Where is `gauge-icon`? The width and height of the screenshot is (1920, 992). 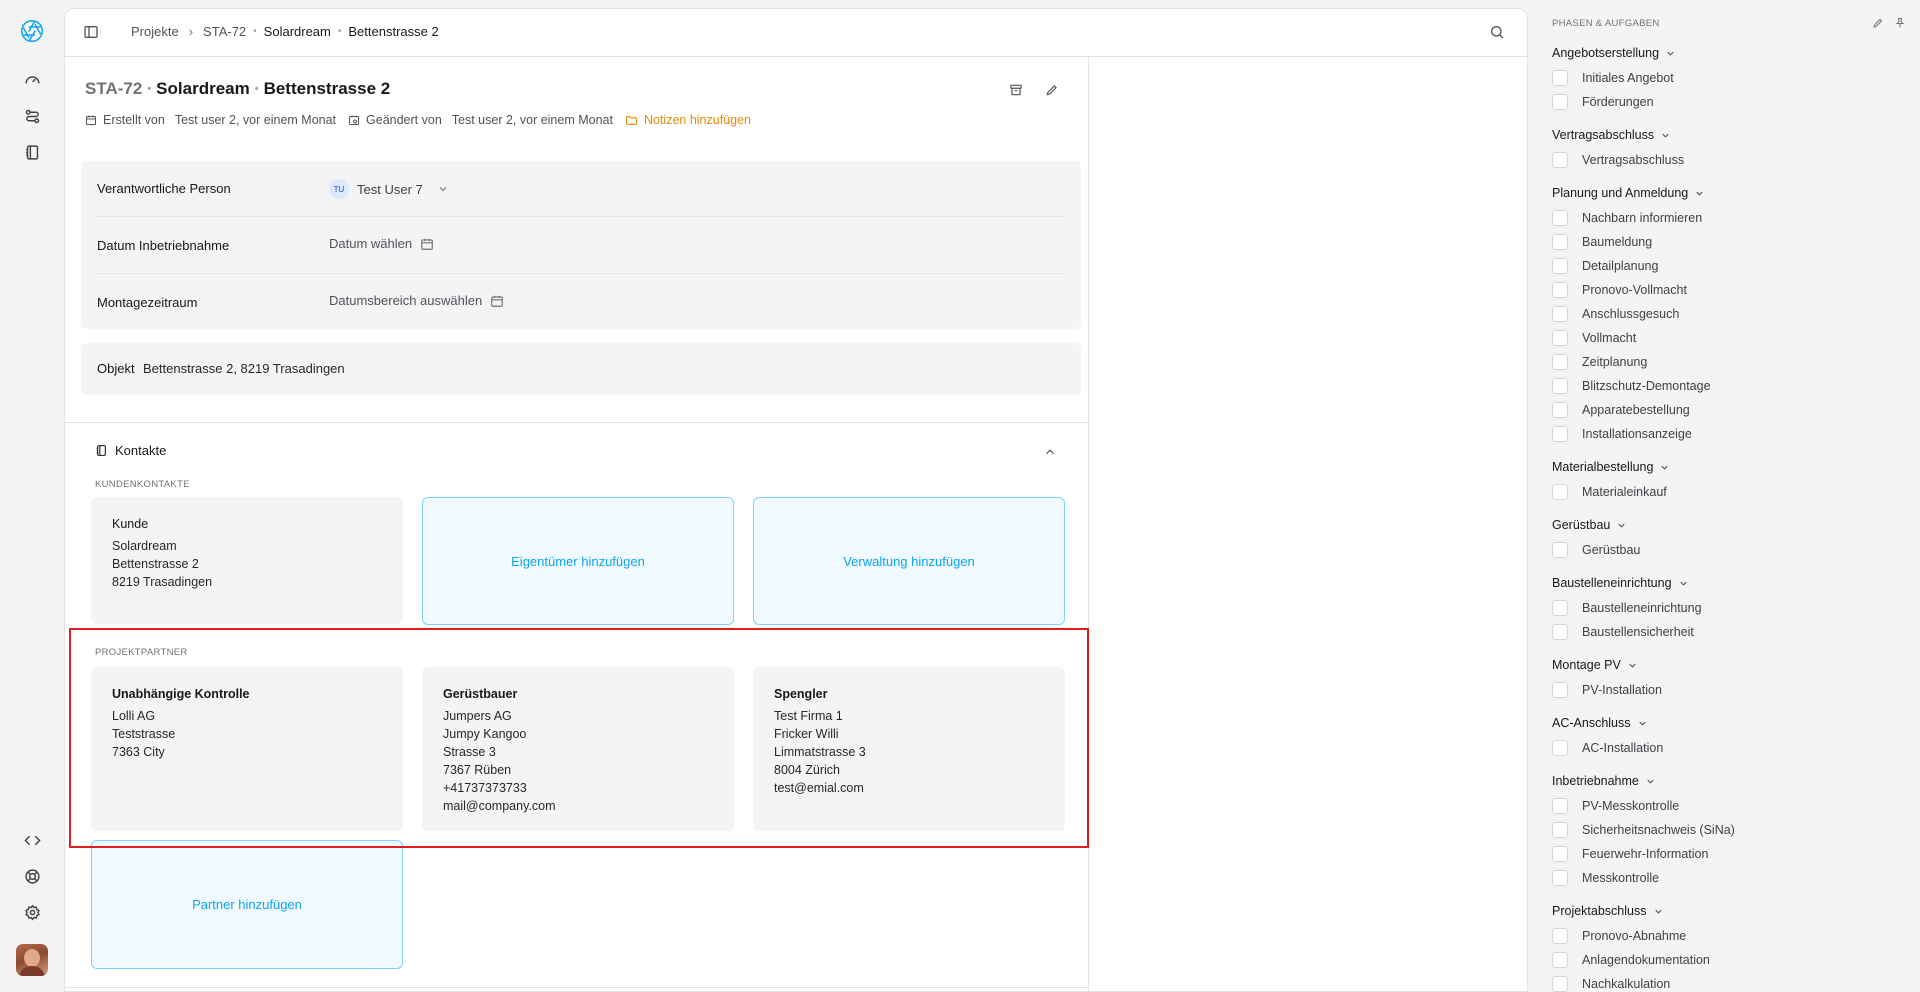 gauge-icon is located at coordinates (32, 80).